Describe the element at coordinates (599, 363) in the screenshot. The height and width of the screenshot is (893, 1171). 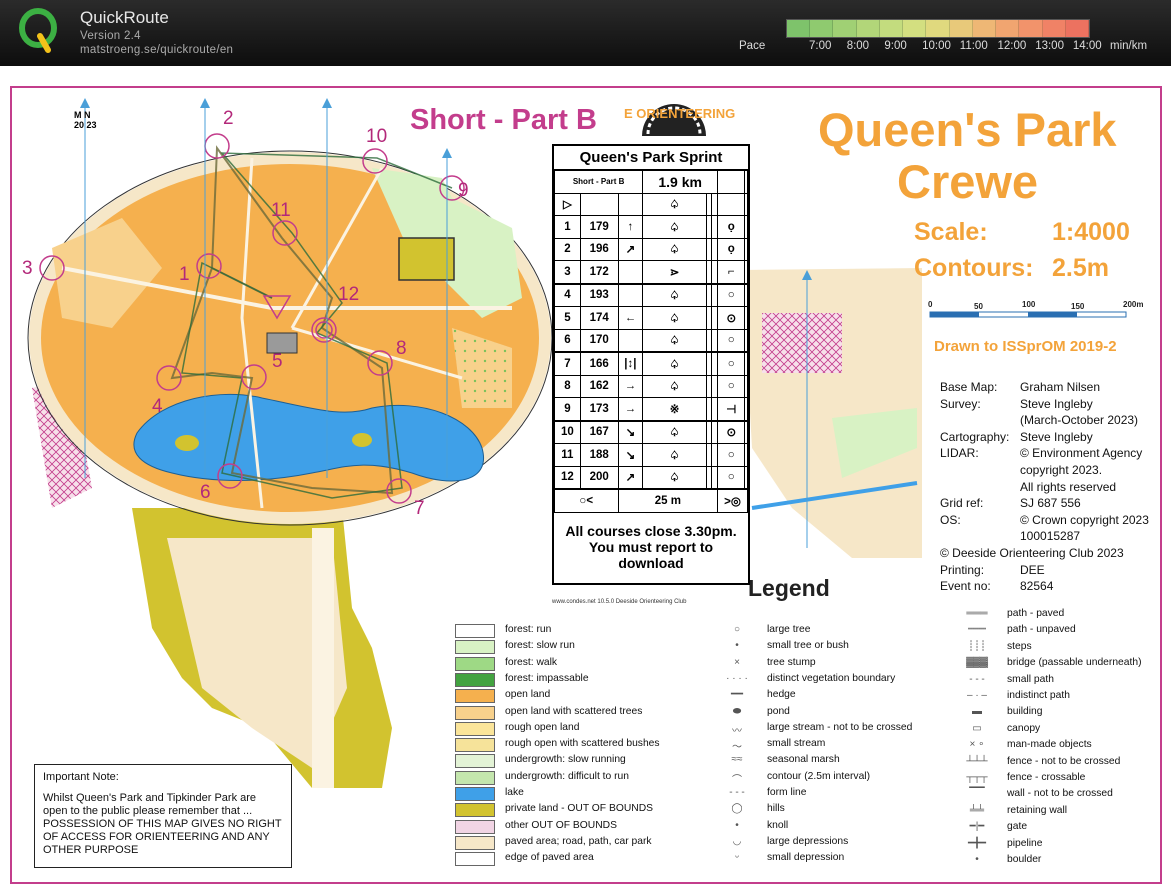
I see `control-card-cell-code: 166` at that location.